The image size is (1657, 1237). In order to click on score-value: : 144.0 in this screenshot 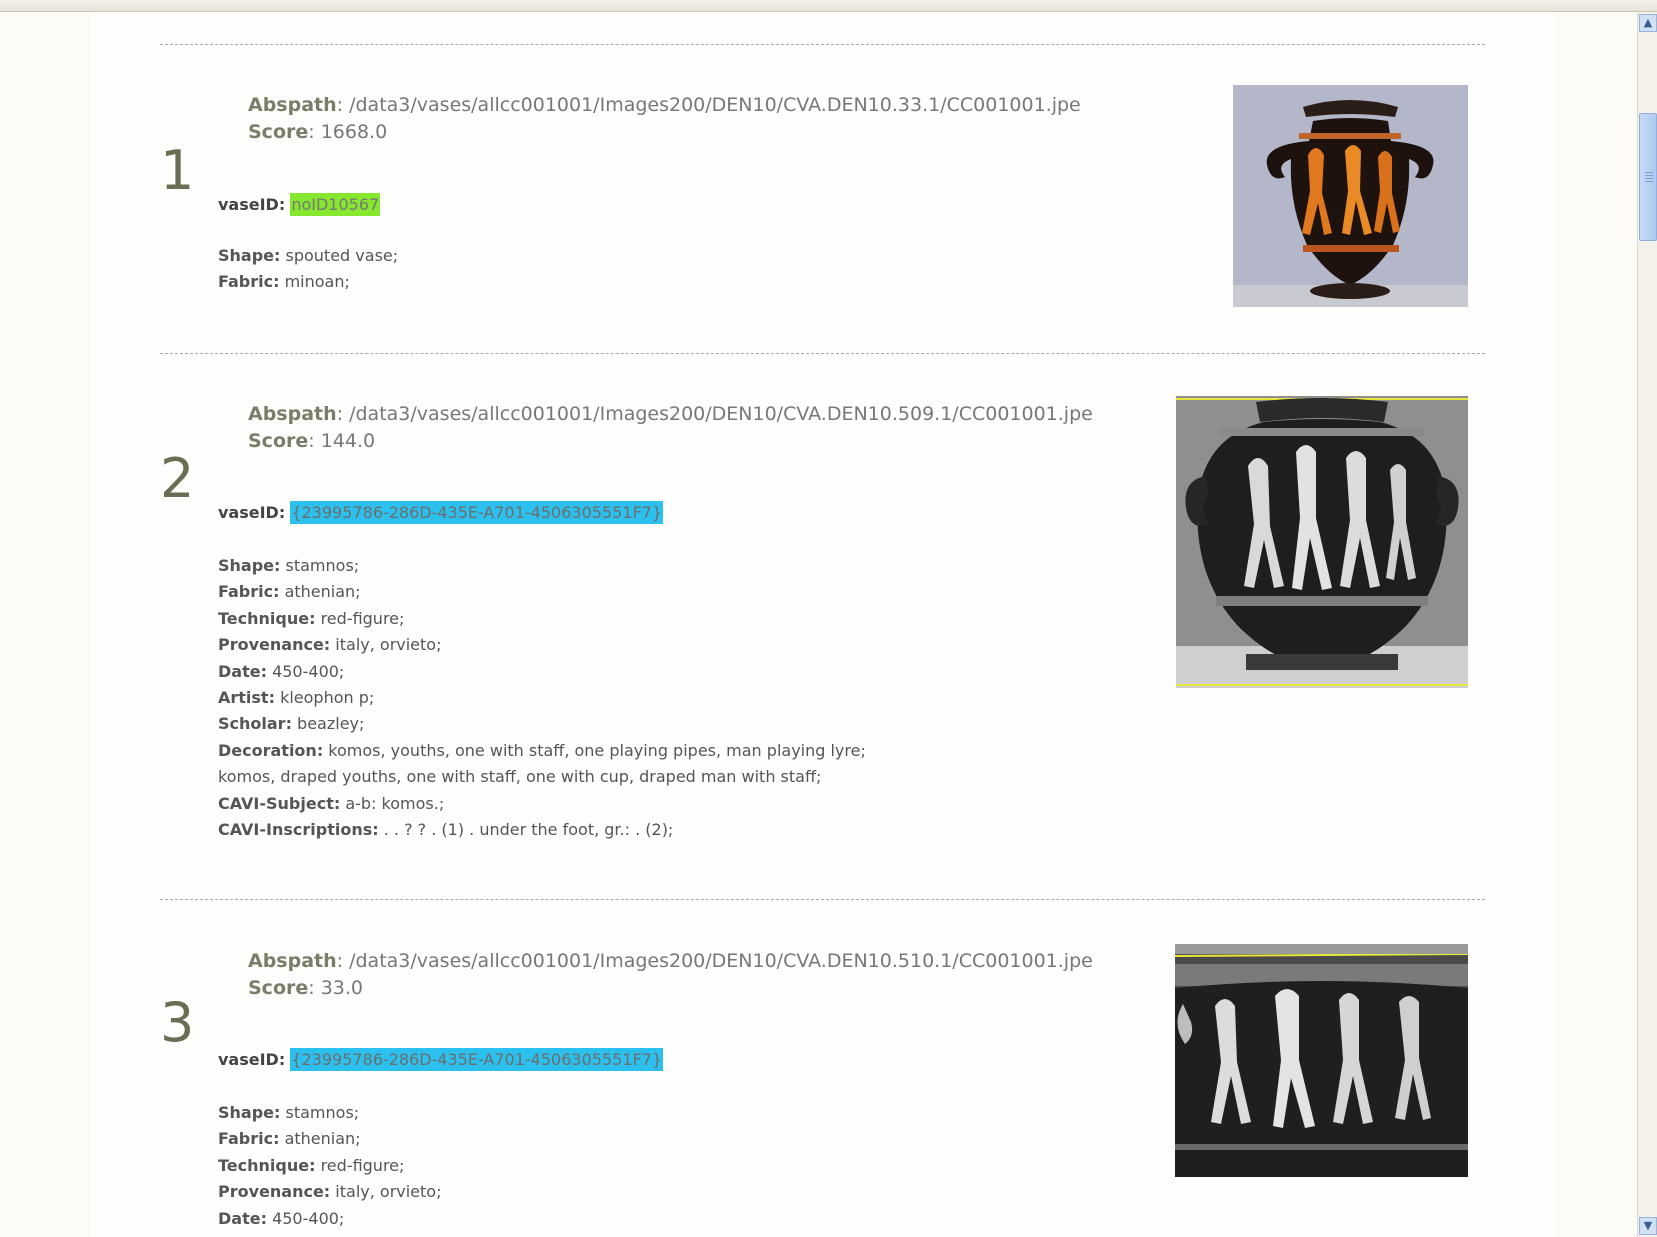, I will do `click(342, 441)`.